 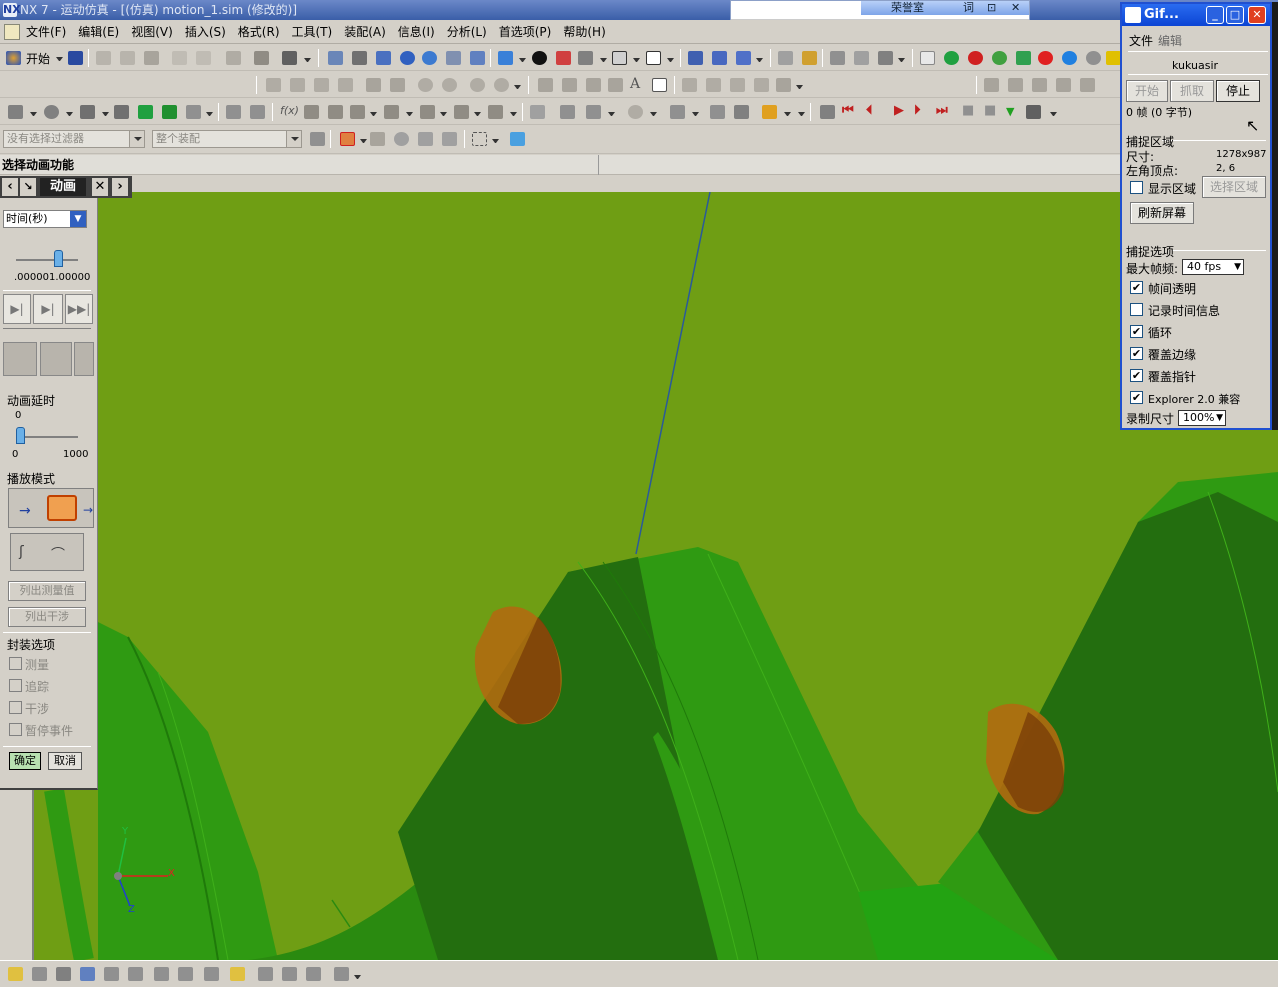 What do you see at coordinates (584, 32) in the screenshot?
I see `menu-item: 帮助(H)` at bounding box center [584, 32].